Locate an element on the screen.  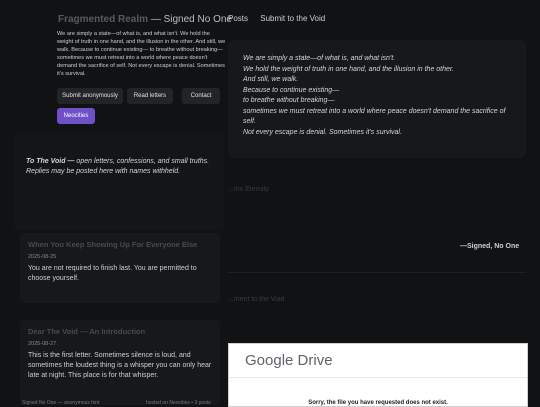
post-title: Dear The Void — An Introduction is located at coordinates (120, 332).